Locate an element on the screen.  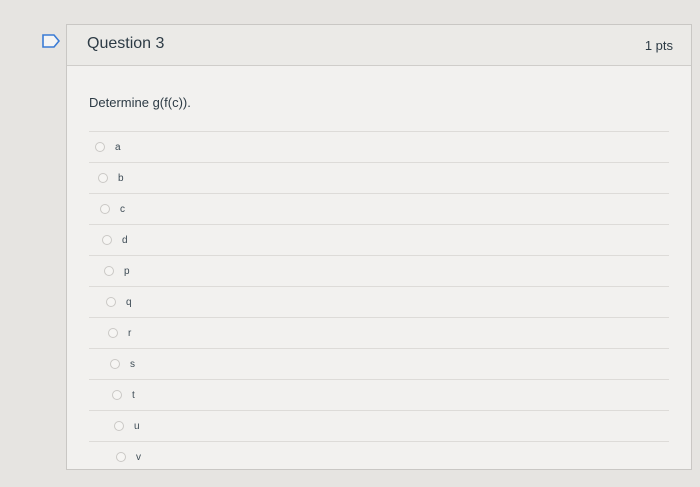
answer-label: v is located at coordinates (138, 457).